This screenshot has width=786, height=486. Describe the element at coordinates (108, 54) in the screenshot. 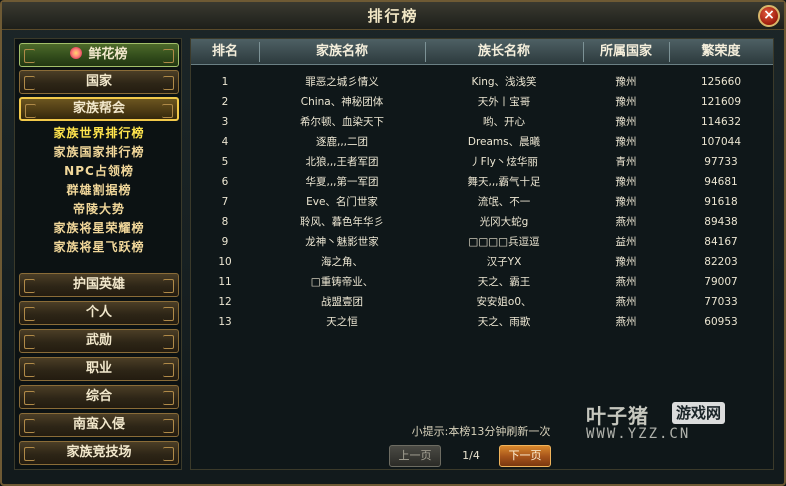

I see `nav-flower-label: 鲜花榜` at that location.